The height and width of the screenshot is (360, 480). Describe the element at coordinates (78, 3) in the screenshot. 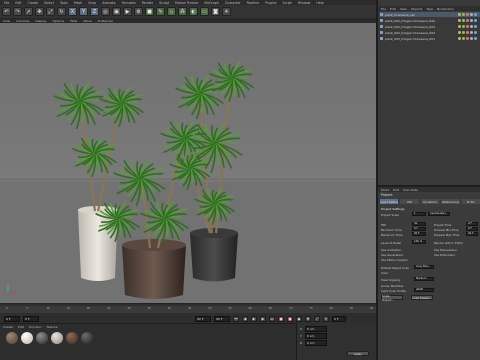

I see `menu-item: Mesh` at that location.